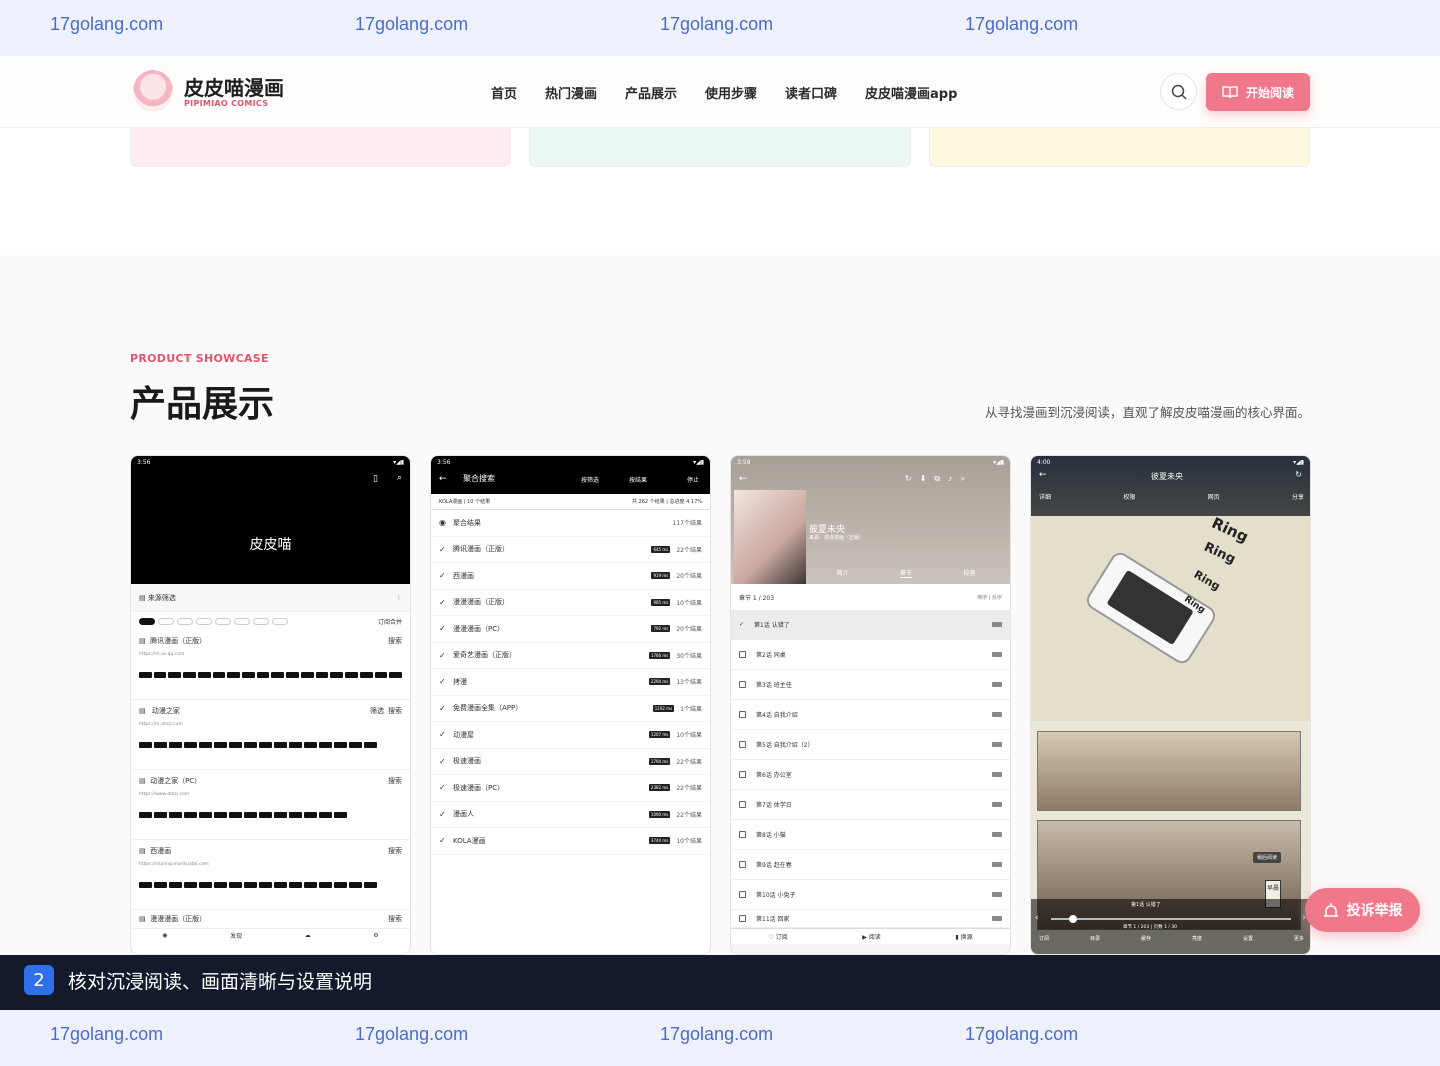  I want to click on result-name: 极速漫画（PC）, so click(479, 787).